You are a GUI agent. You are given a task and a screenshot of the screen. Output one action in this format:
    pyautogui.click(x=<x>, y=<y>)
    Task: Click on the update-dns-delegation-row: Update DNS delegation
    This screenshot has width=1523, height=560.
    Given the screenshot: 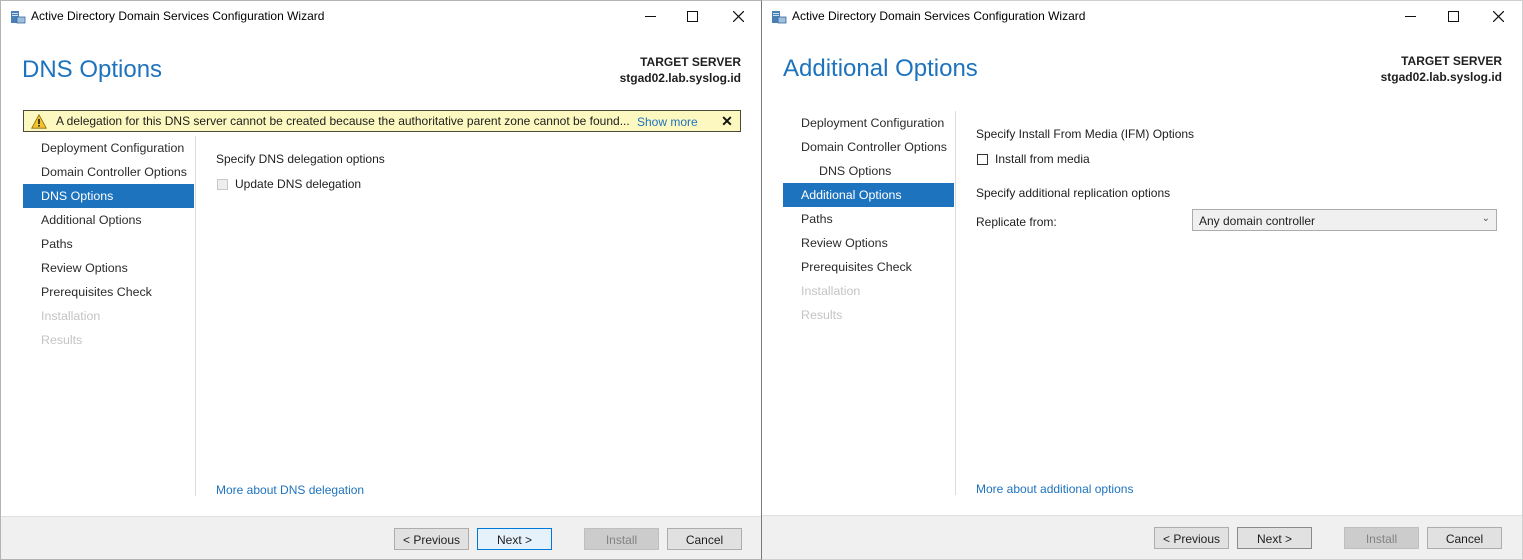 What is the action you would take?
    pyautogui.click(x=289, y=184)
    